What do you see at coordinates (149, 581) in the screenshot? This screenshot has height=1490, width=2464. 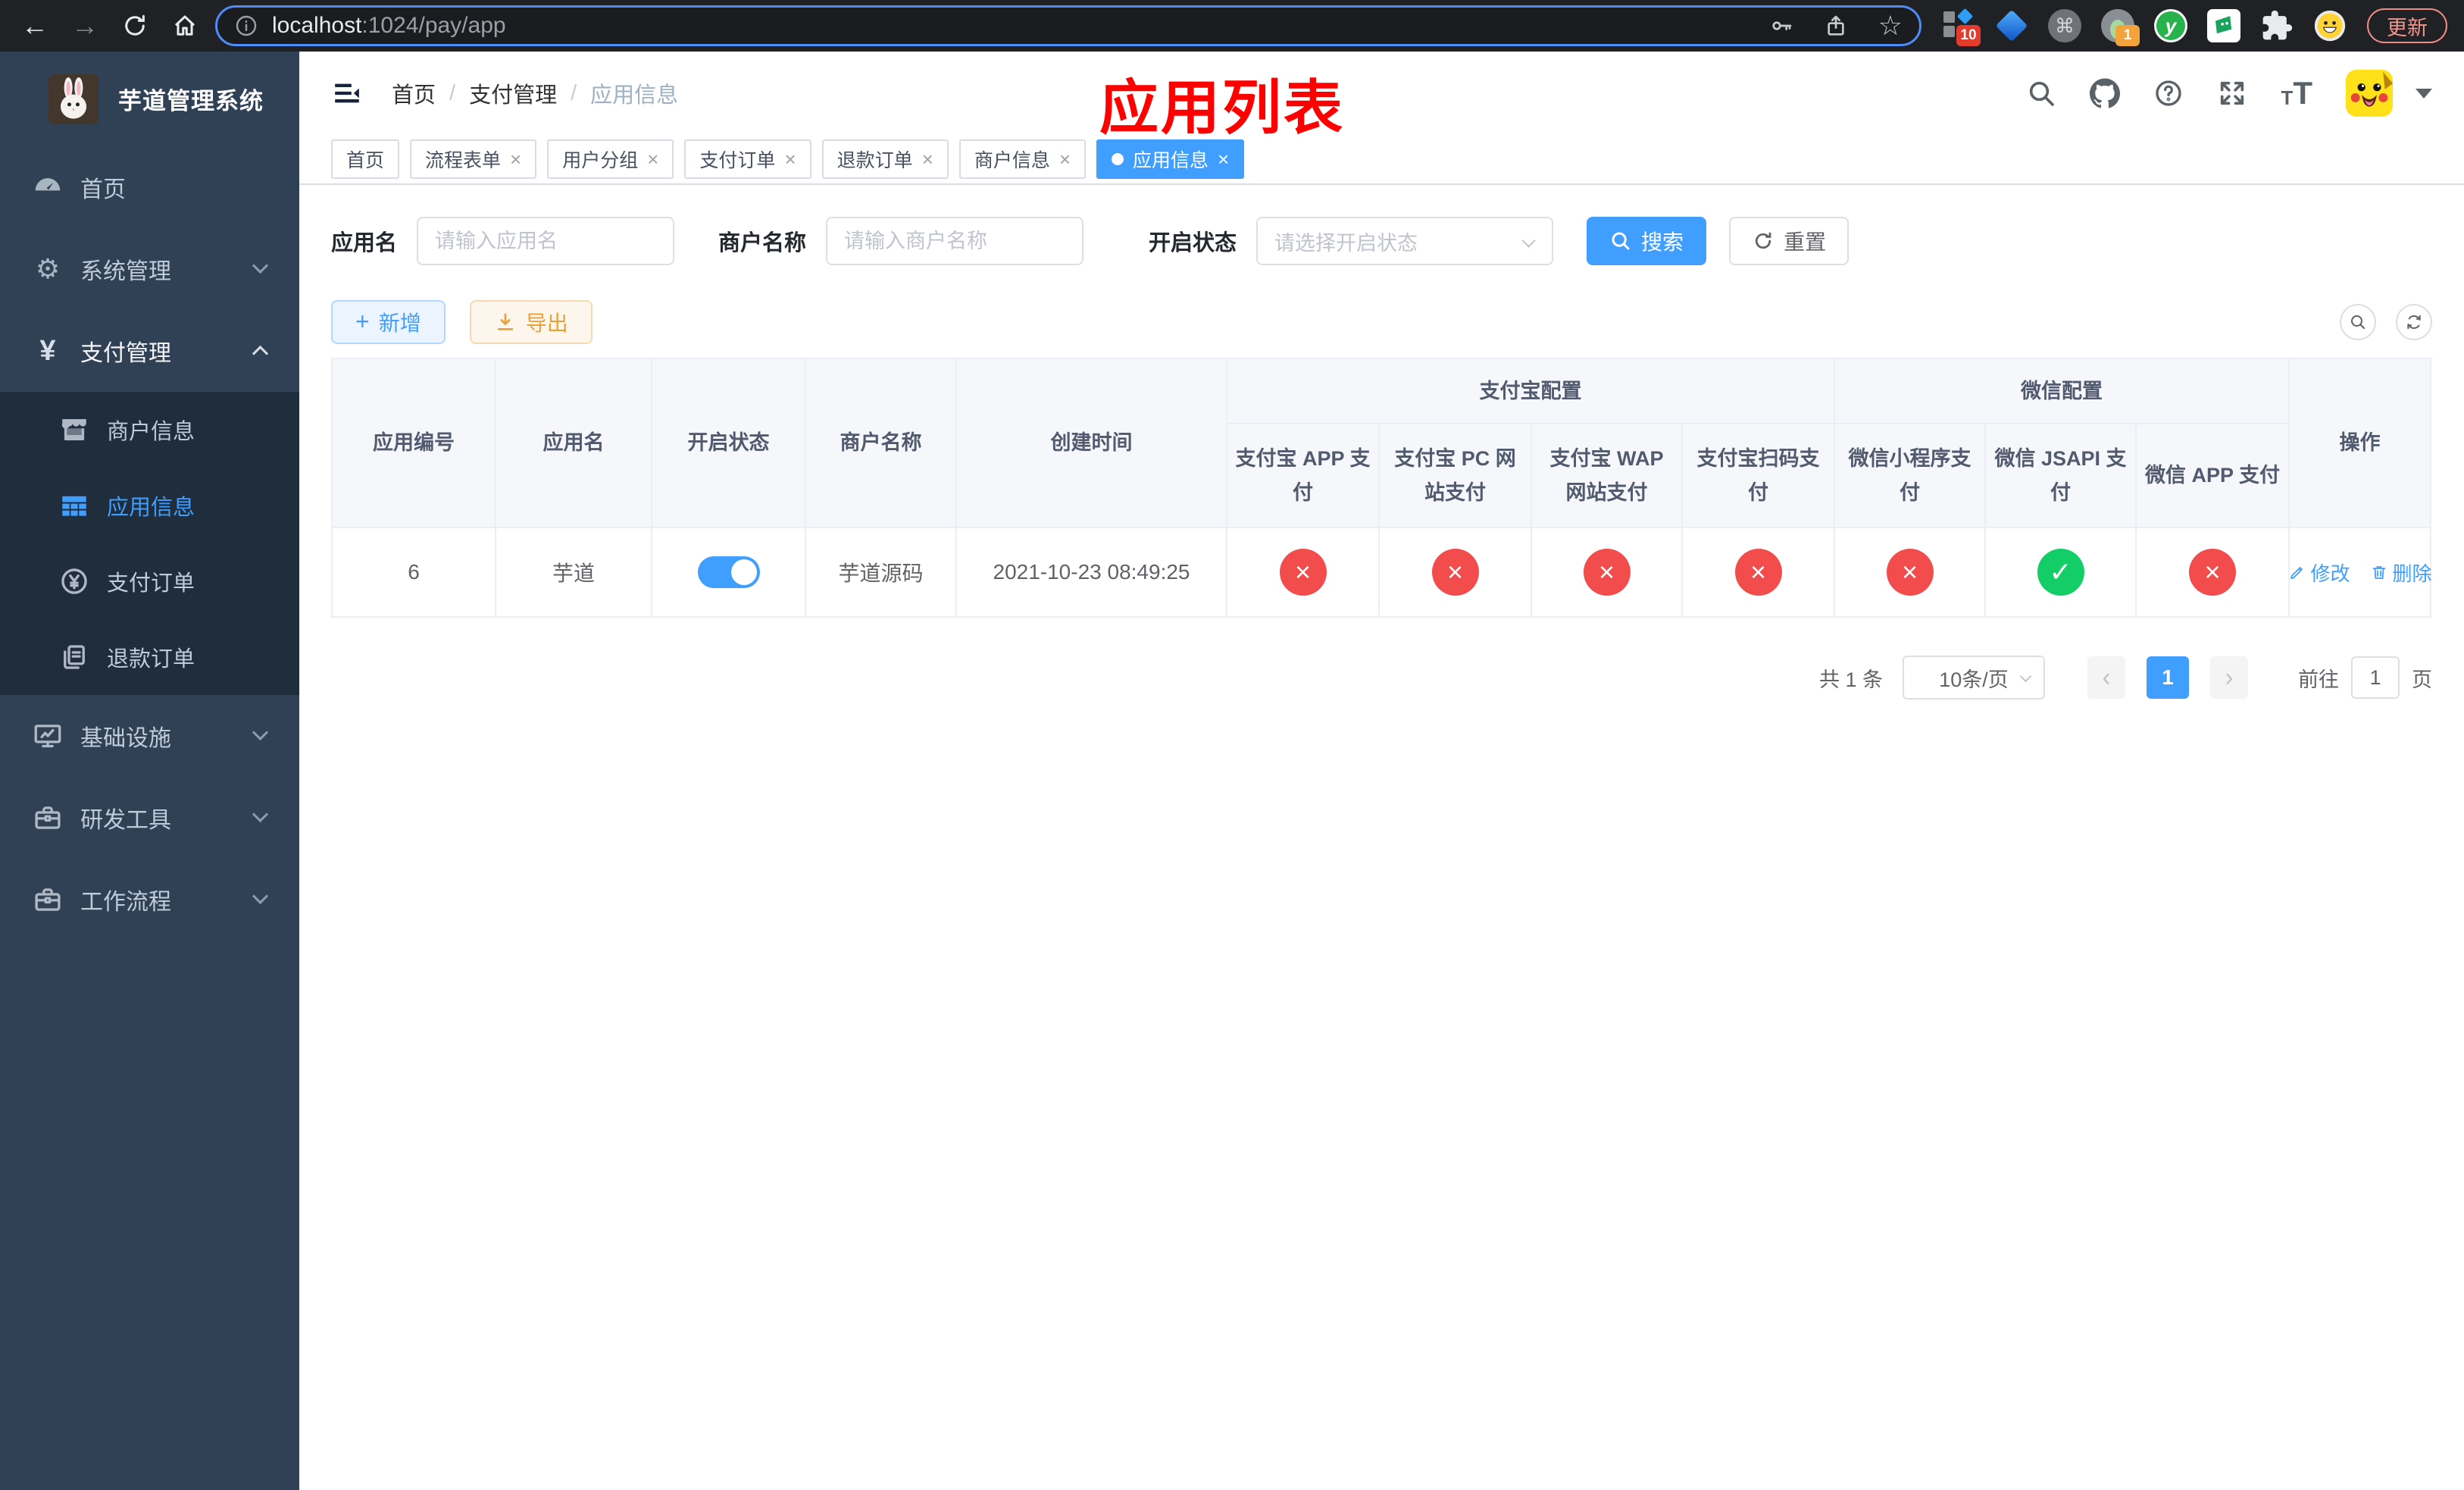 I see `sidebar-item-pay-order: 支付订单` at bounding box center [149, 581].